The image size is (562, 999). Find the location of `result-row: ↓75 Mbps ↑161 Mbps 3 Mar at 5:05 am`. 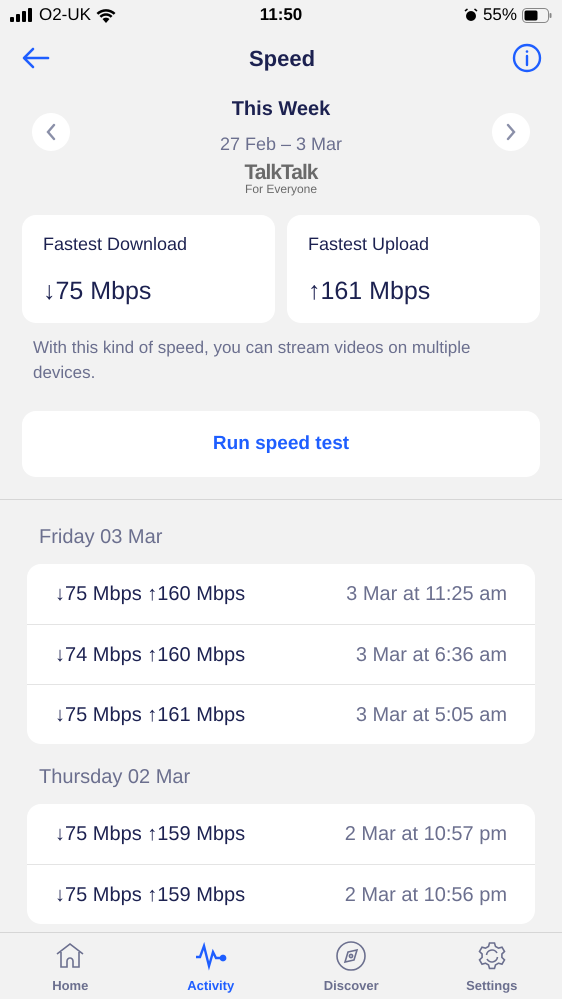

result-row: ↓75 Mbps ↑161 Mbps 3 Mar at 5:05 am is located at coordinates (281, 714).